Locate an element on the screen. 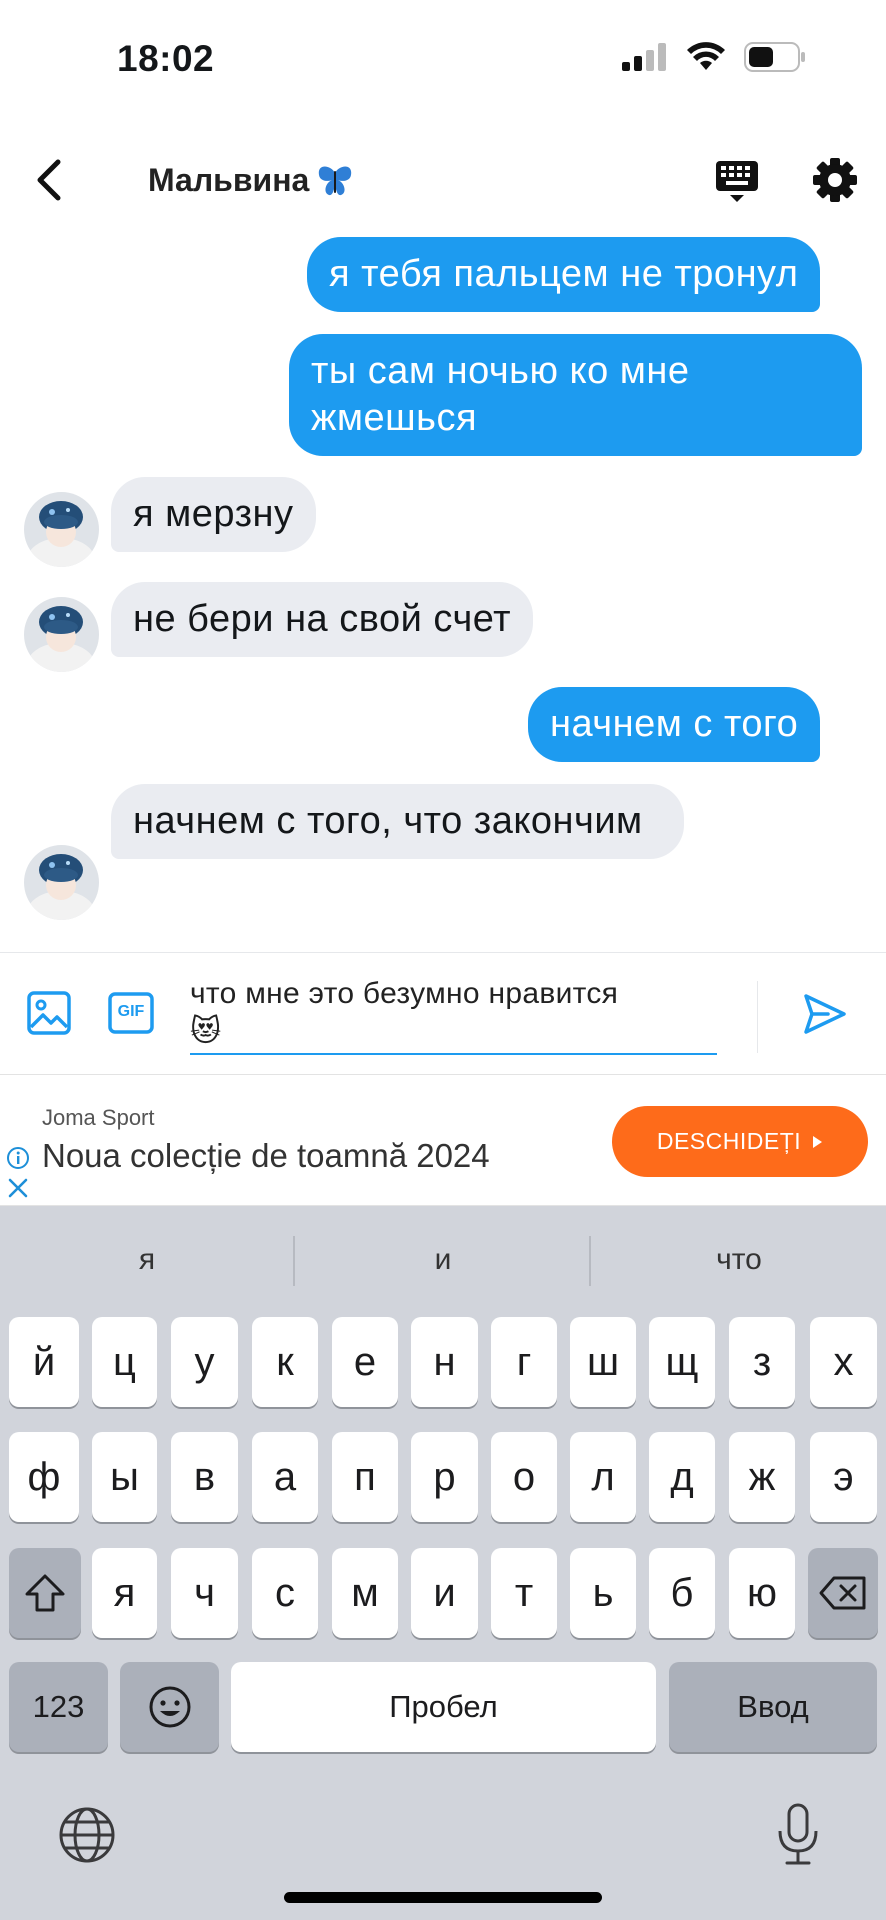  suggestion-divider is located at coordinates (590, 1261).